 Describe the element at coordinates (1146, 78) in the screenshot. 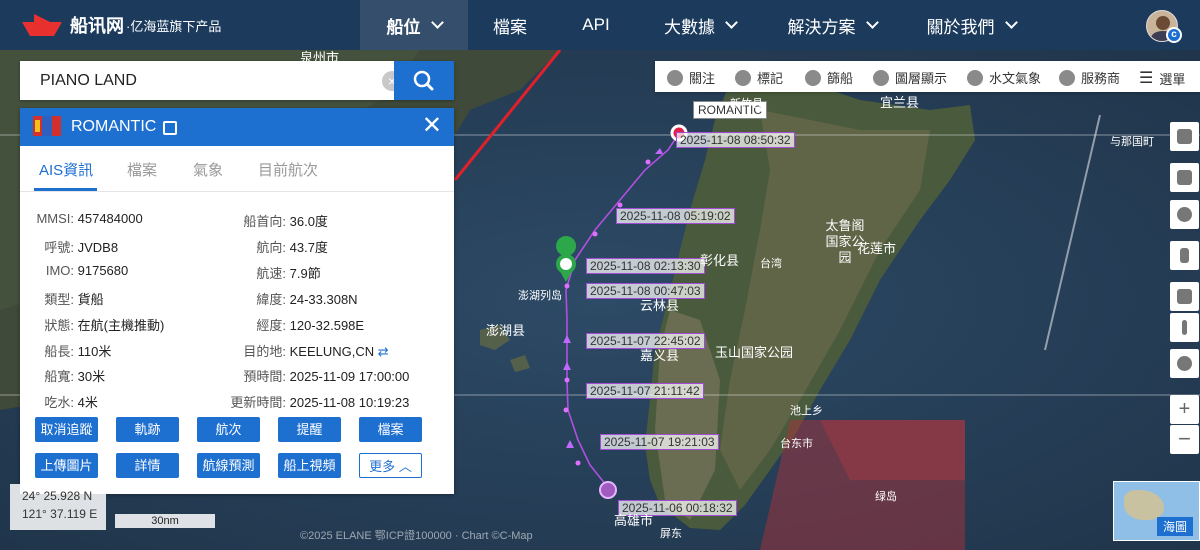

I see `menu-icon: ☰` at that location.